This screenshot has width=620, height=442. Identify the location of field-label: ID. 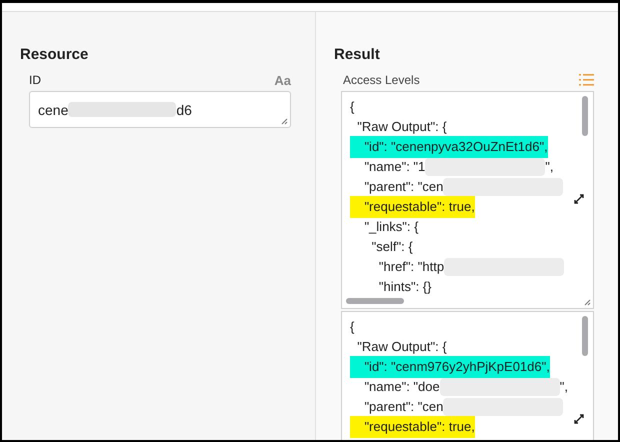
(35, 80).